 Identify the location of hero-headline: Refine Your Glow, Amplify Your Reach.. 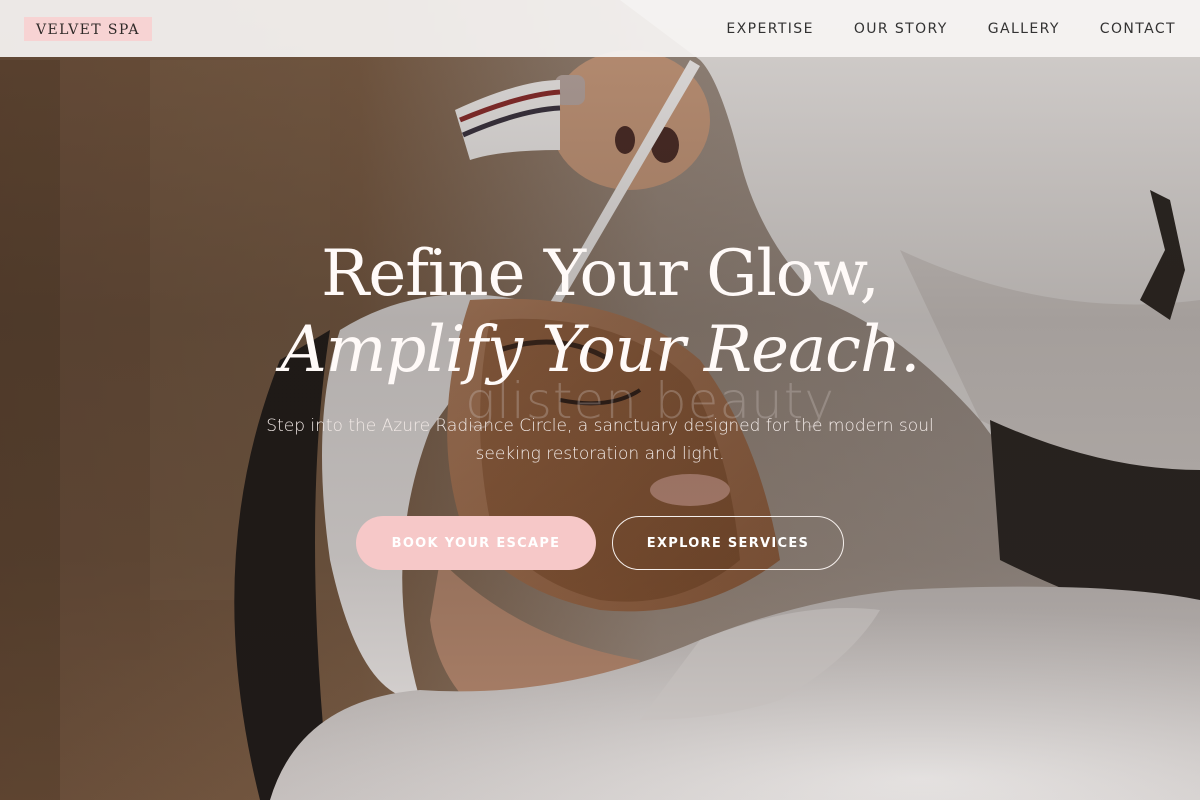
(600, 312).